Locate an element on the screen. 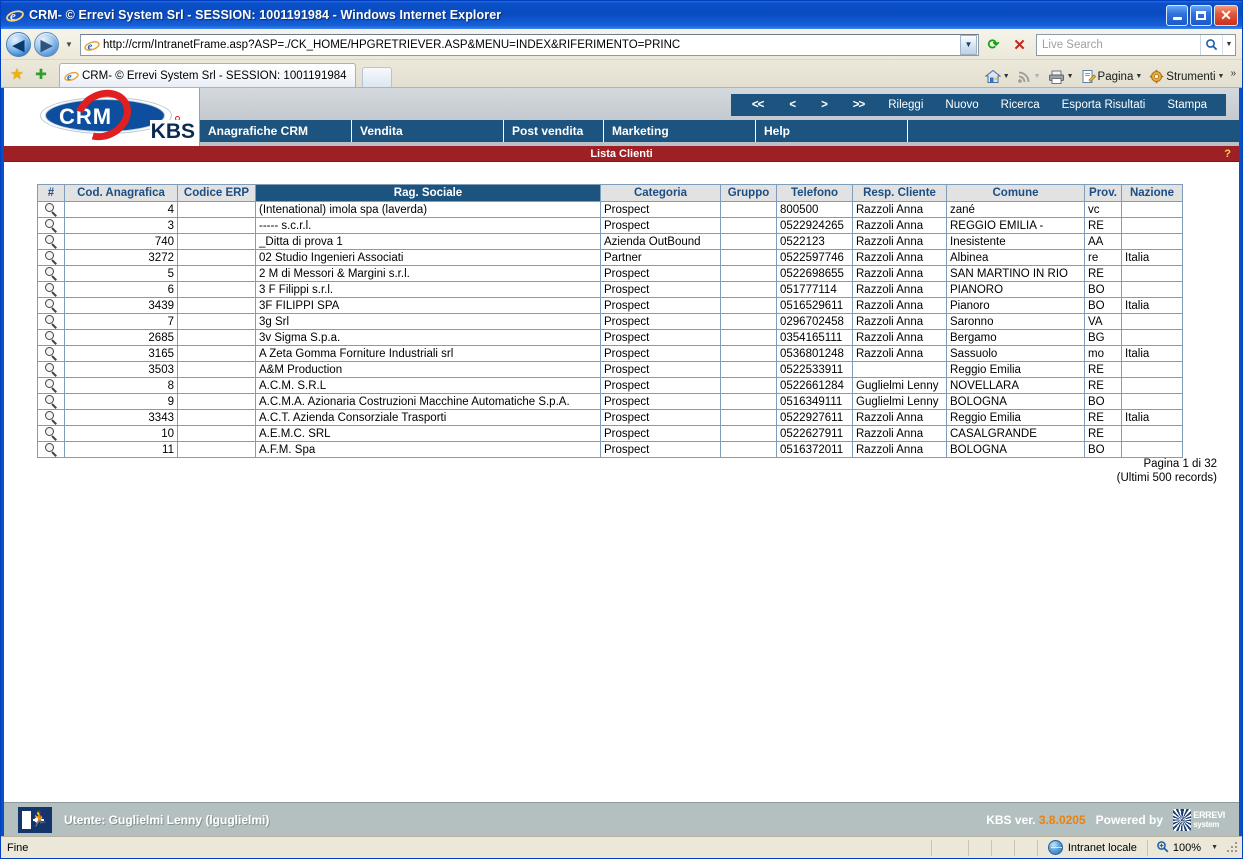 This screenshot has width=1243, height=859. recent-pages-button: ▼ is located at coordinates (69, 45).